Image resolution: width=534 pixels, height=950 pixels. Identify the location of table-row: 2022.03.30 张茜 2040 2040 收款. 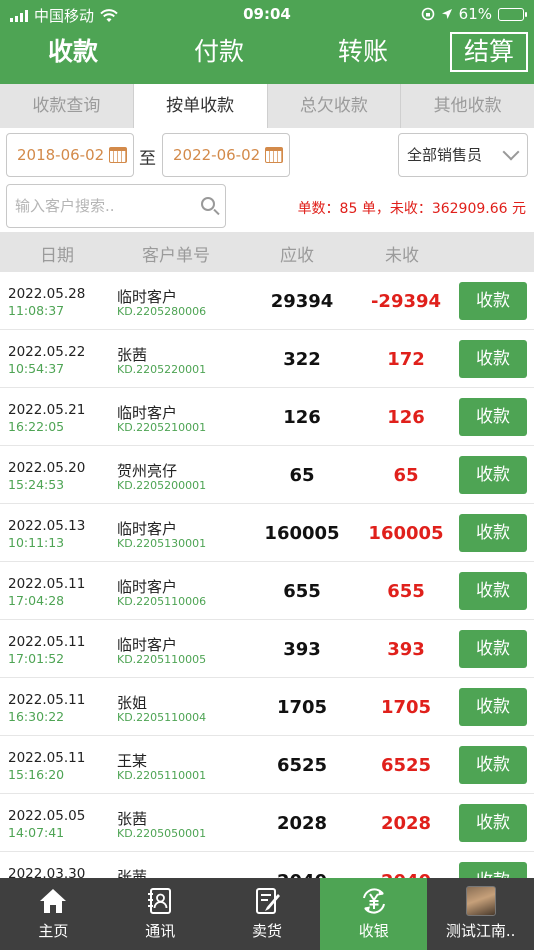
(267, 865).